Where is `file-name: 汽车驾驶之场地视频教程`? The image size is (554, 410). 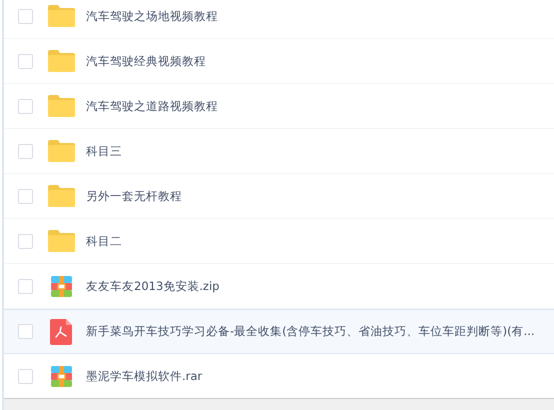
file-name: 汽车驾驶之场地视频教程 is located at coordinates (152, 16).